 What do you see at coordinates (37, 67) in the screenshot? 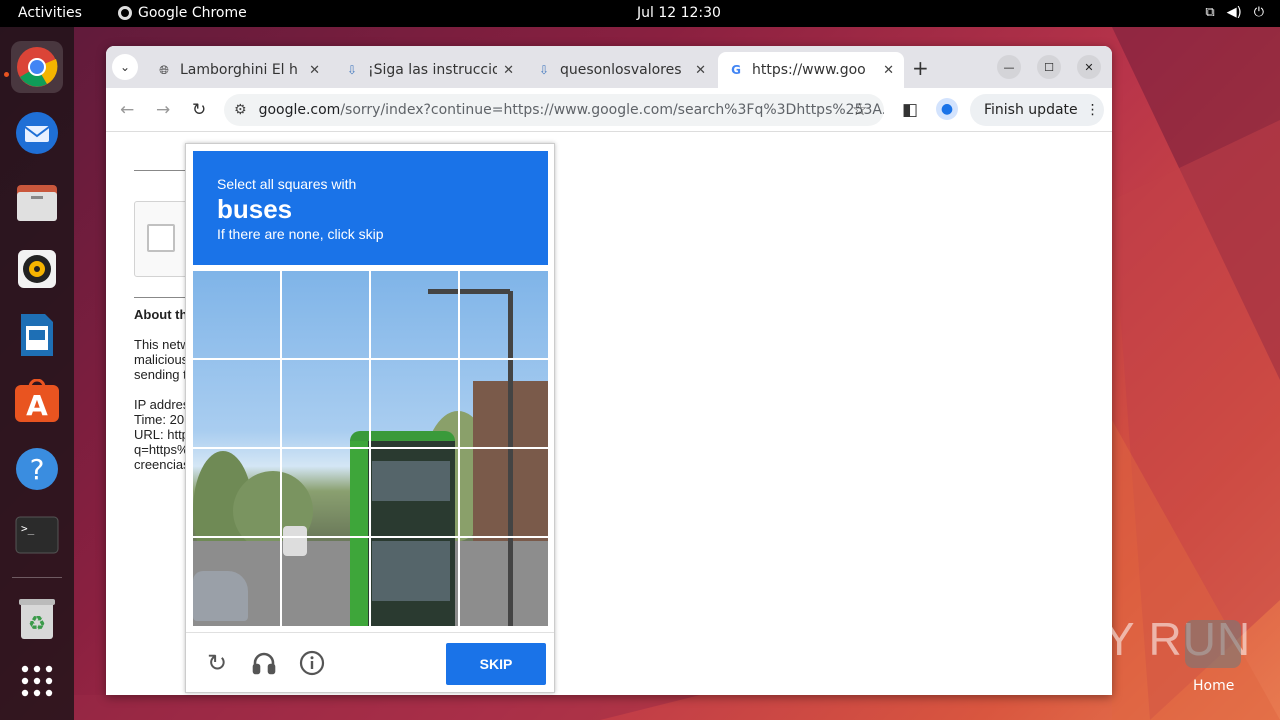
I see `chrome-icon` at bounding box center [37, 67].